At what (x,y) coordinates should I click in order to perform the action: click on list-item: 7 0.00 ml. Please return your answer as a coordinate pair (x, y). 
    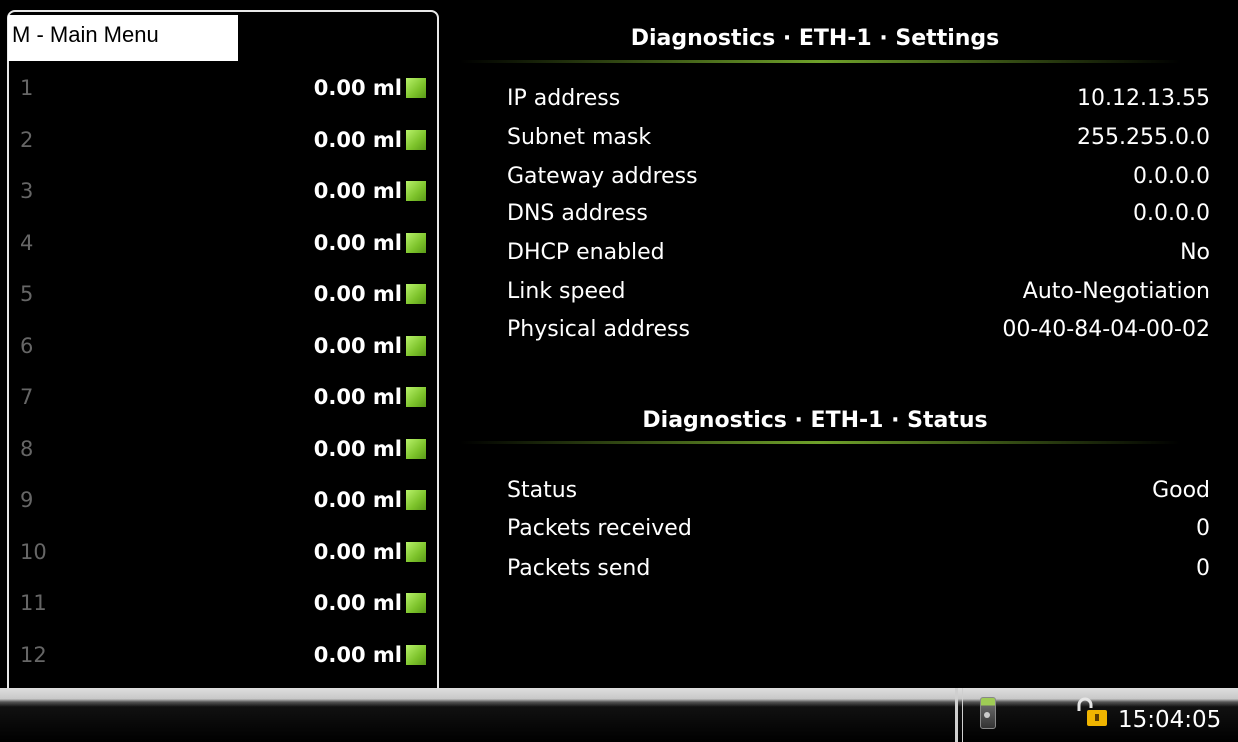
    Looking at the image, I should click on (226, 403).